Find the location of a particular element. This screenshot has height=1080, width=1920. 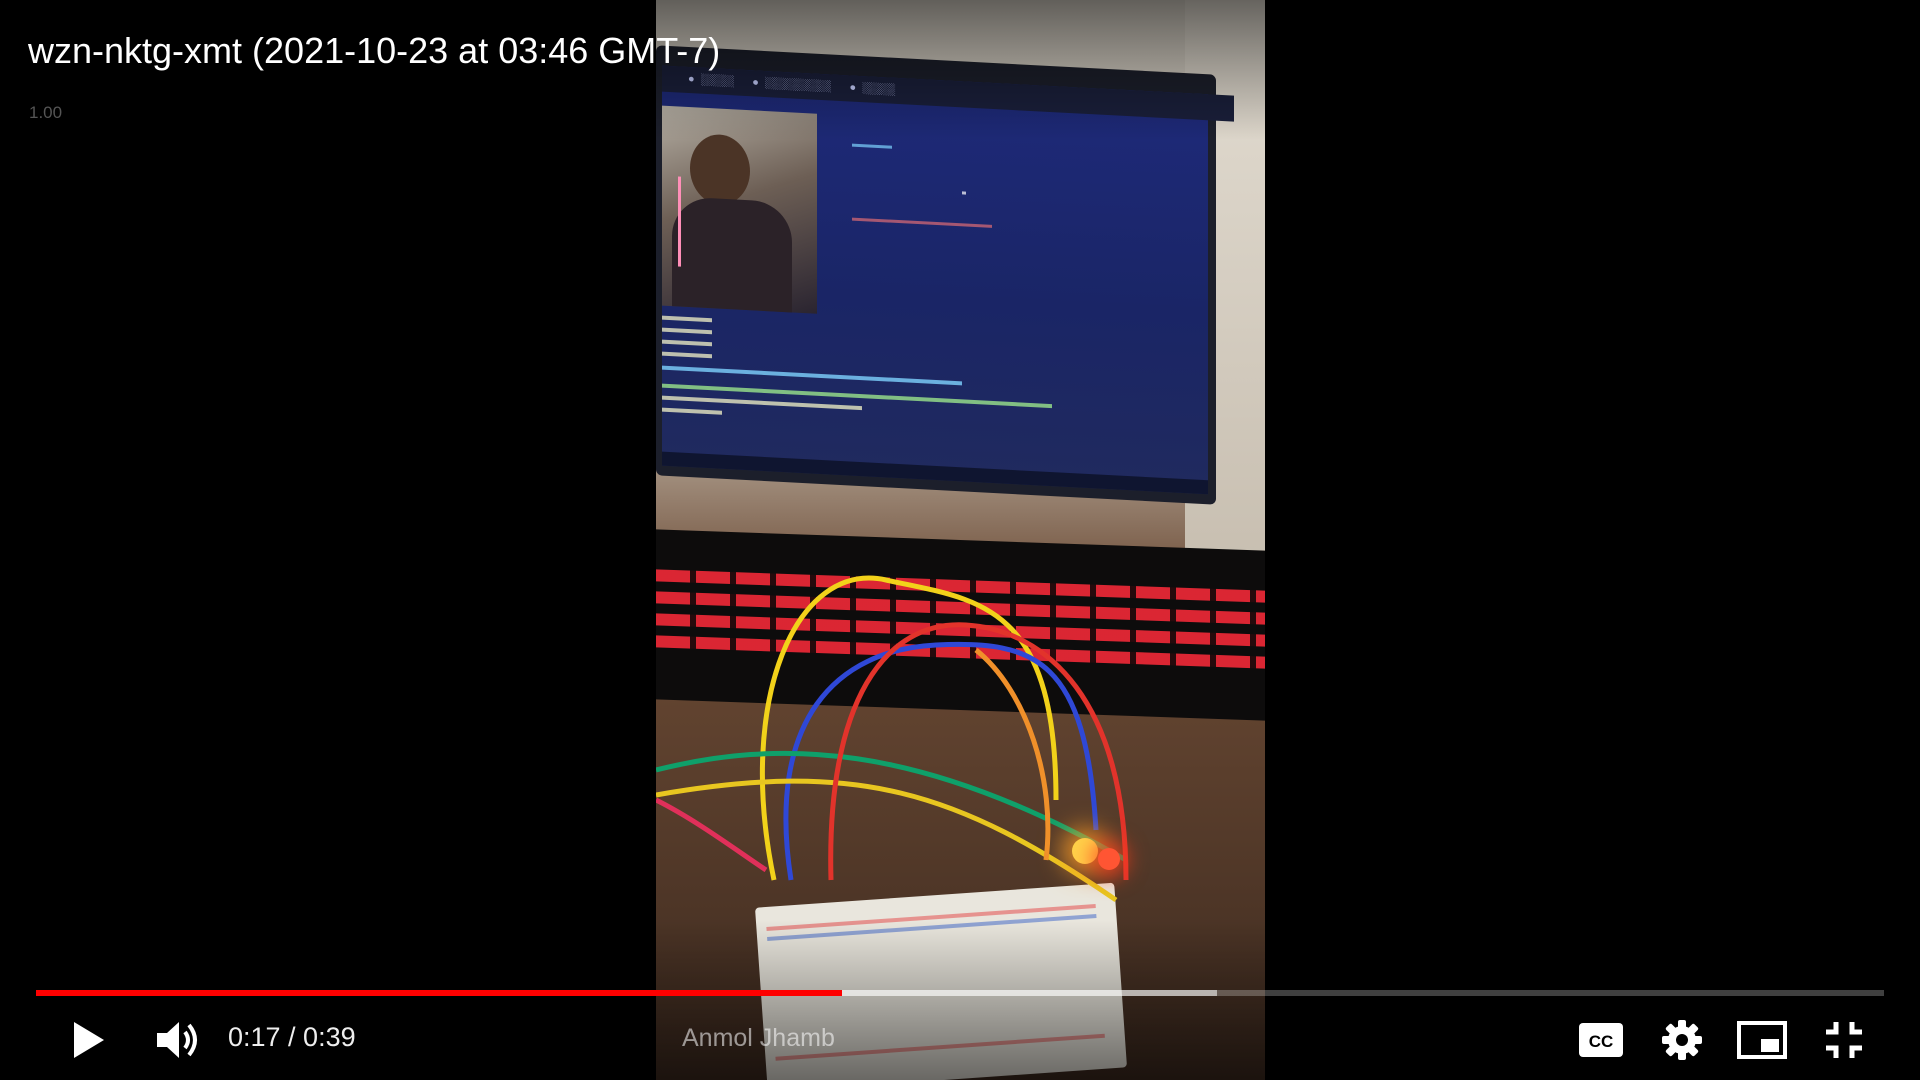

gear-icon is located at coordinates (1682, 1040).